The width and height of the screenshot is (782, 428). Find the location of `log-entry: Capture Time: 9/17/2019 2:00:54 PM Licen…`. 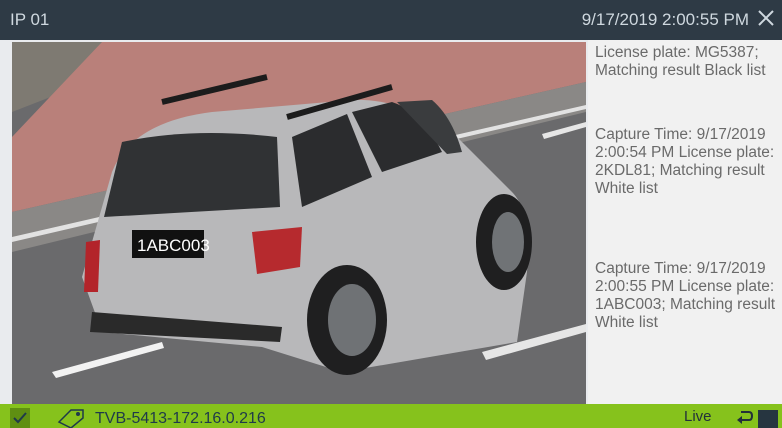

log-entry: Capture Time: 9/17/2019 2:00:54 PM Licen… is located at coordinates (685, 161).